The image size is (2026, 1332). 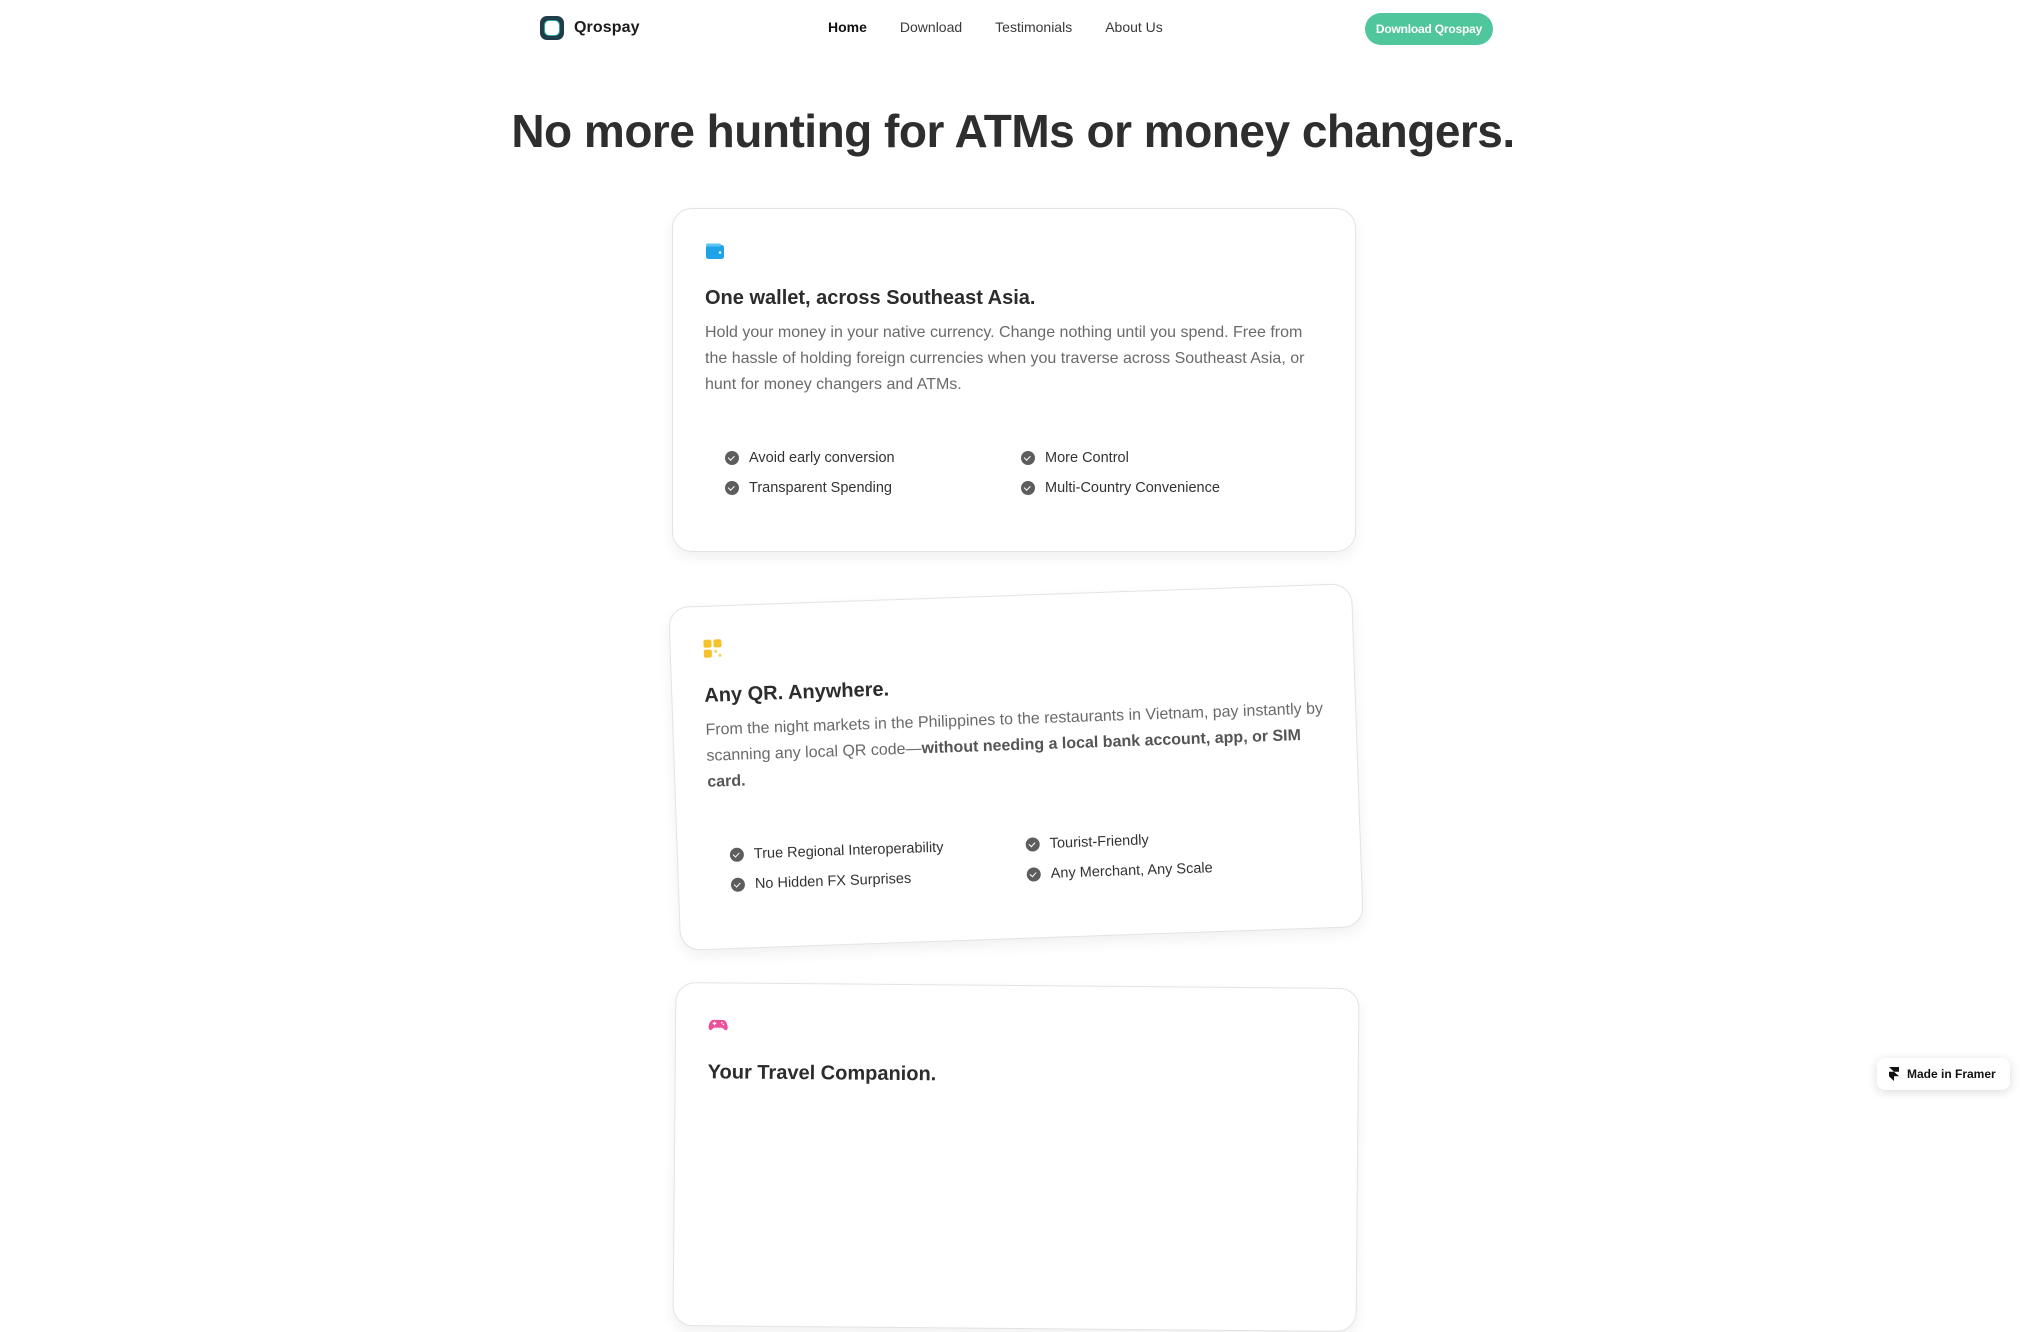 What do you see at coordinates (1894, 1074) in the screenshot?
I see `framer-logo-icon` at bounding box center [1894, 1074].